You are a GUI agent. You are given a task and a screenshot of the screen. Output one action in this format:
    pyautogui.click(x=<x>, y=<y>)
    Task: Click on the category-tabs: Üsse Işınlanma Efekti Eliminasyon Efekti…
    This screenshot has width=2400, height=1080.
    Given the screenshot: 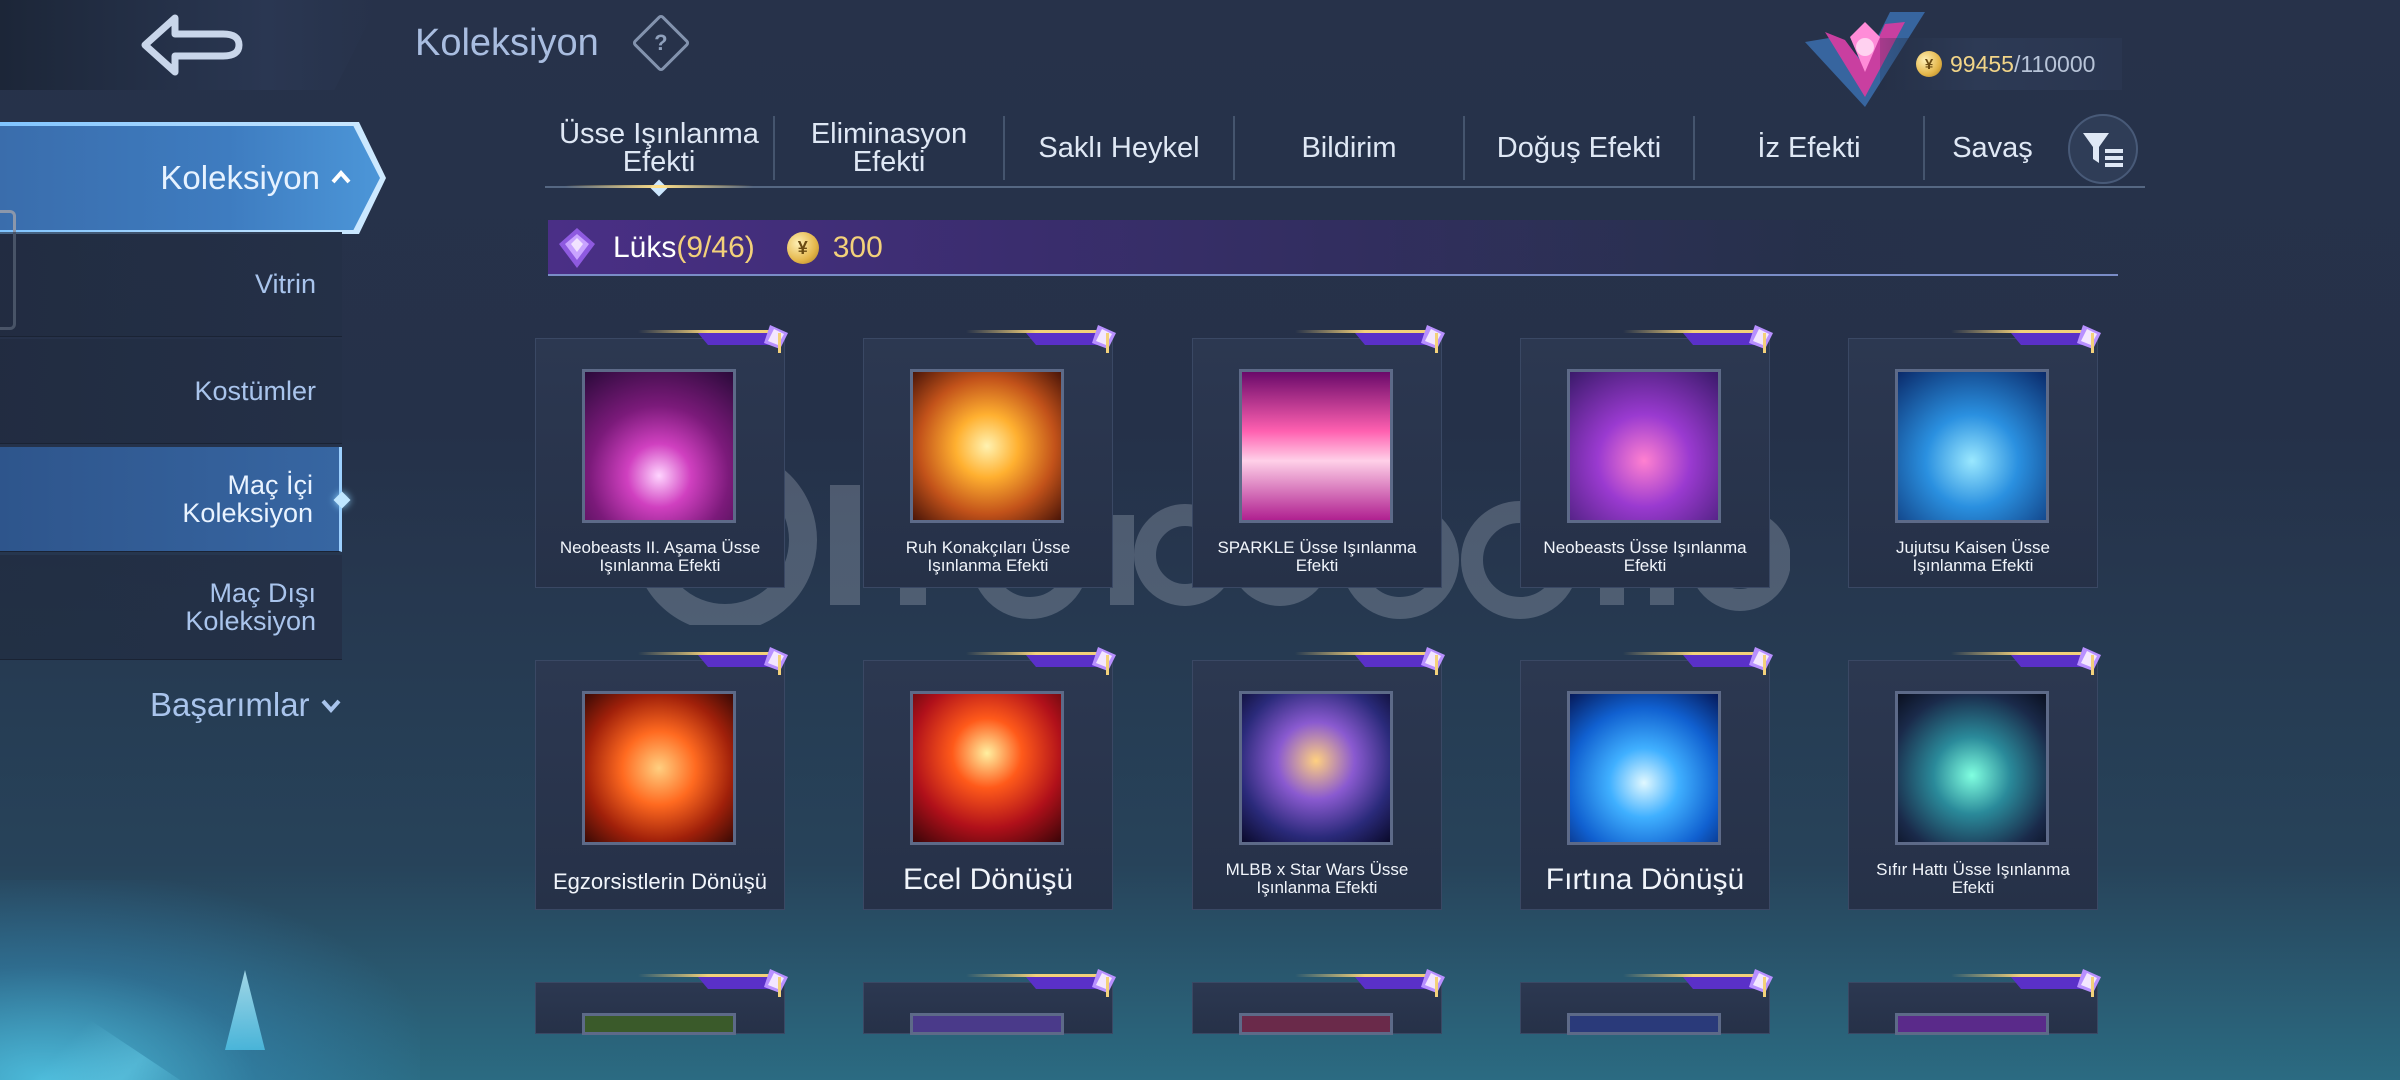 What is the action you would take?
    pyautogui.click(x=1345, y=149)
    